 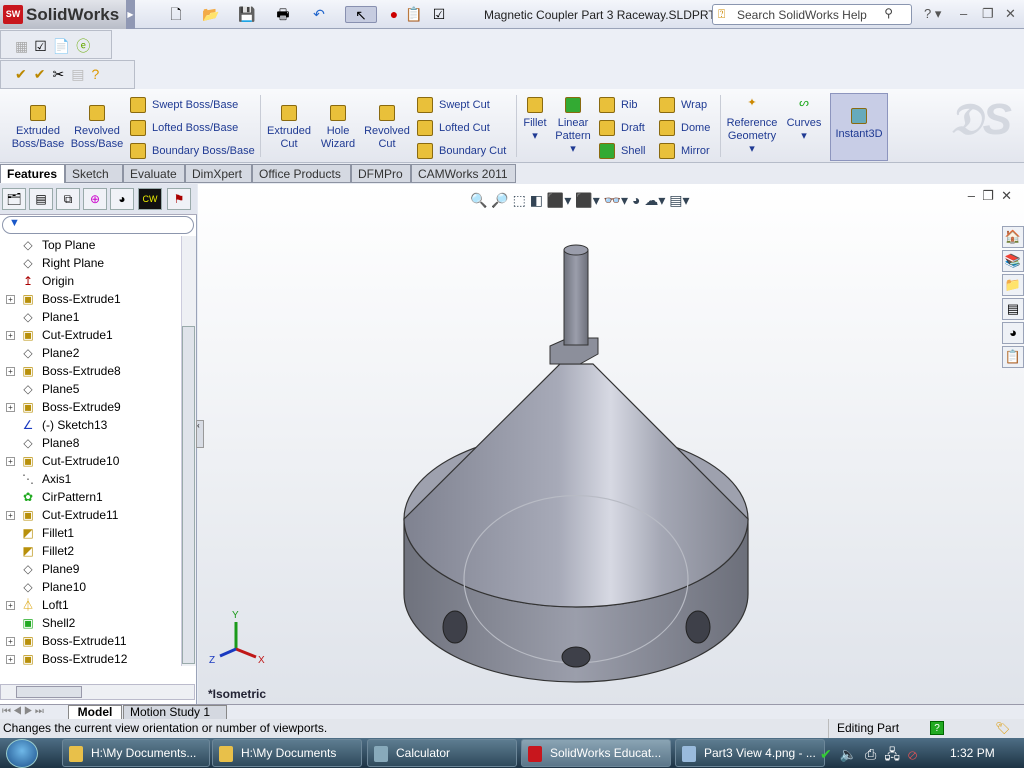 I want to click on options-icon: ☑, so click(x=439, y=14).